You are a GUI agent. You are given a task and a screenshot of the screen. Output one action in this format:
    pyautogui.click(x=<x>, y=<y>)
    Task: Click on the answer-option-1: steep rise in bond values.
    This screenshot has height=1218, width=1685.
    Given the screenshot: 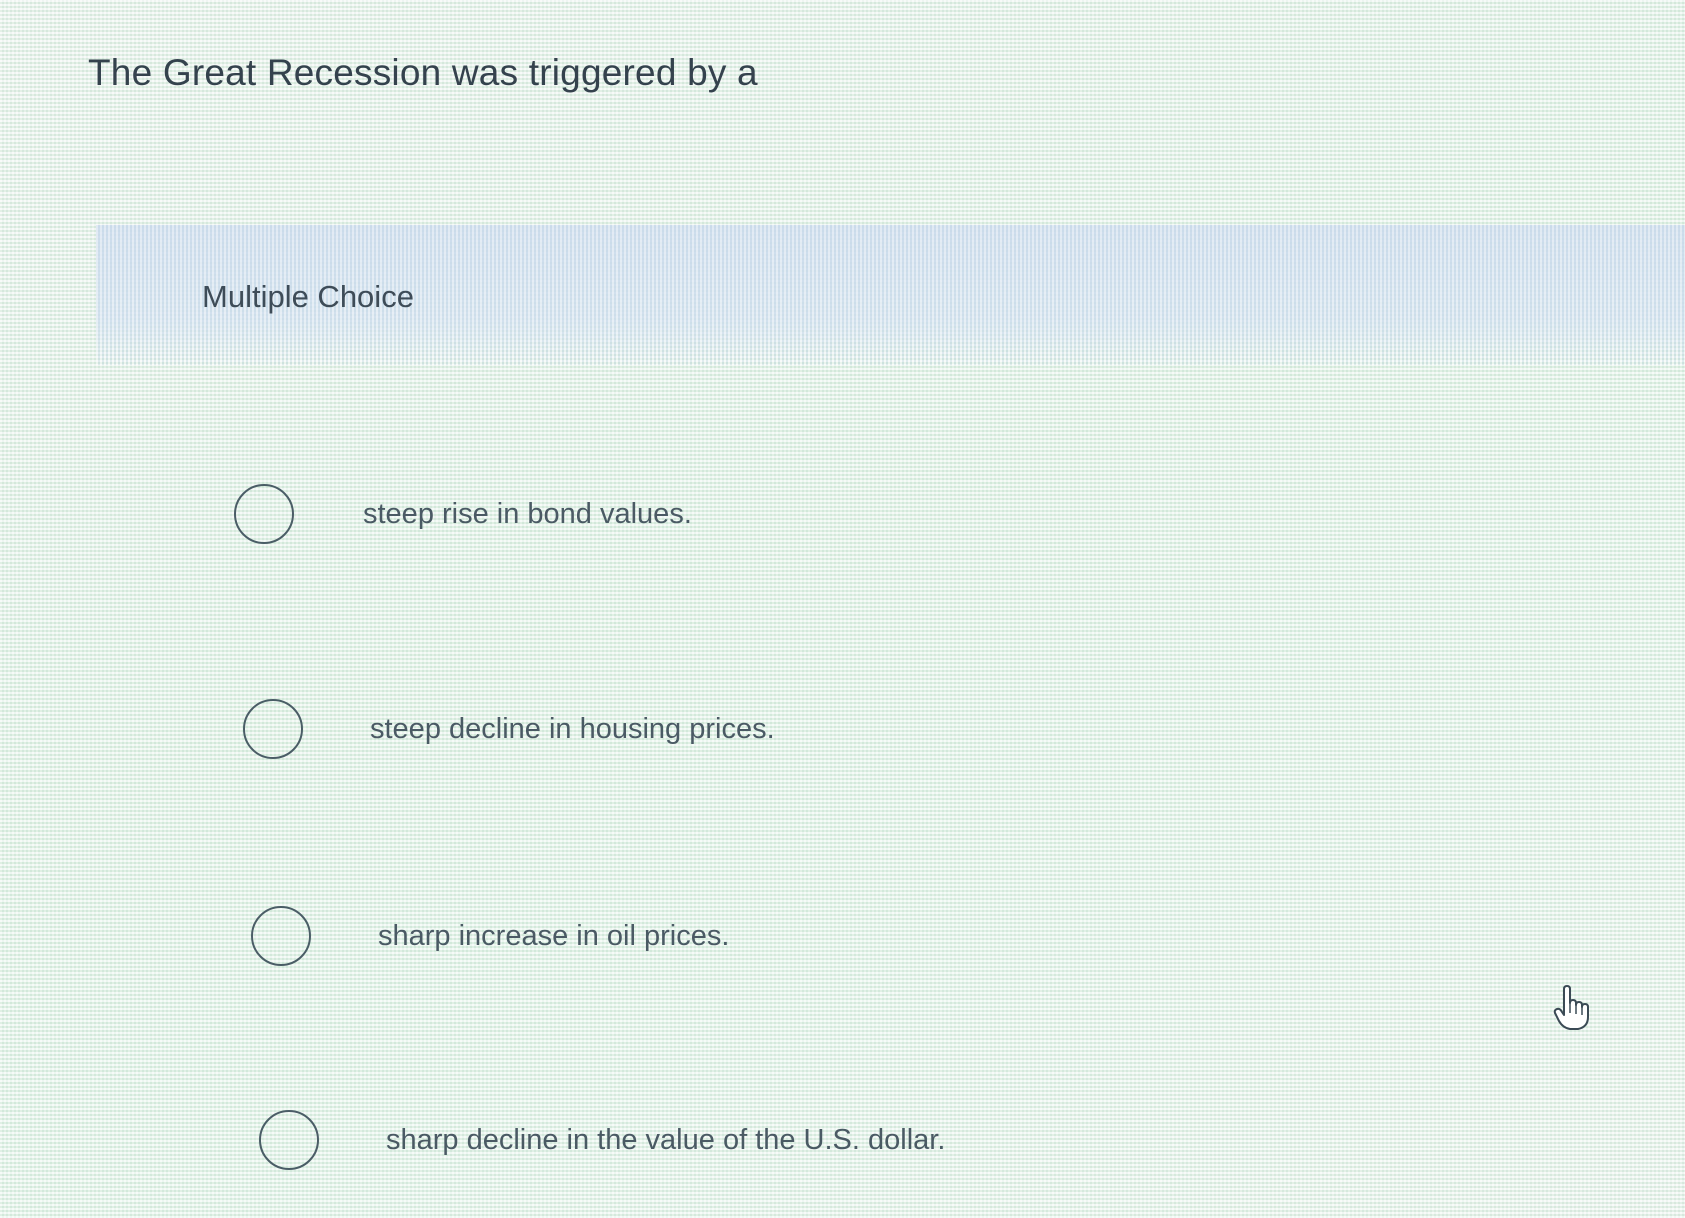 What is the action you would take?
    pyautogui.click(x=463, y=514)
    